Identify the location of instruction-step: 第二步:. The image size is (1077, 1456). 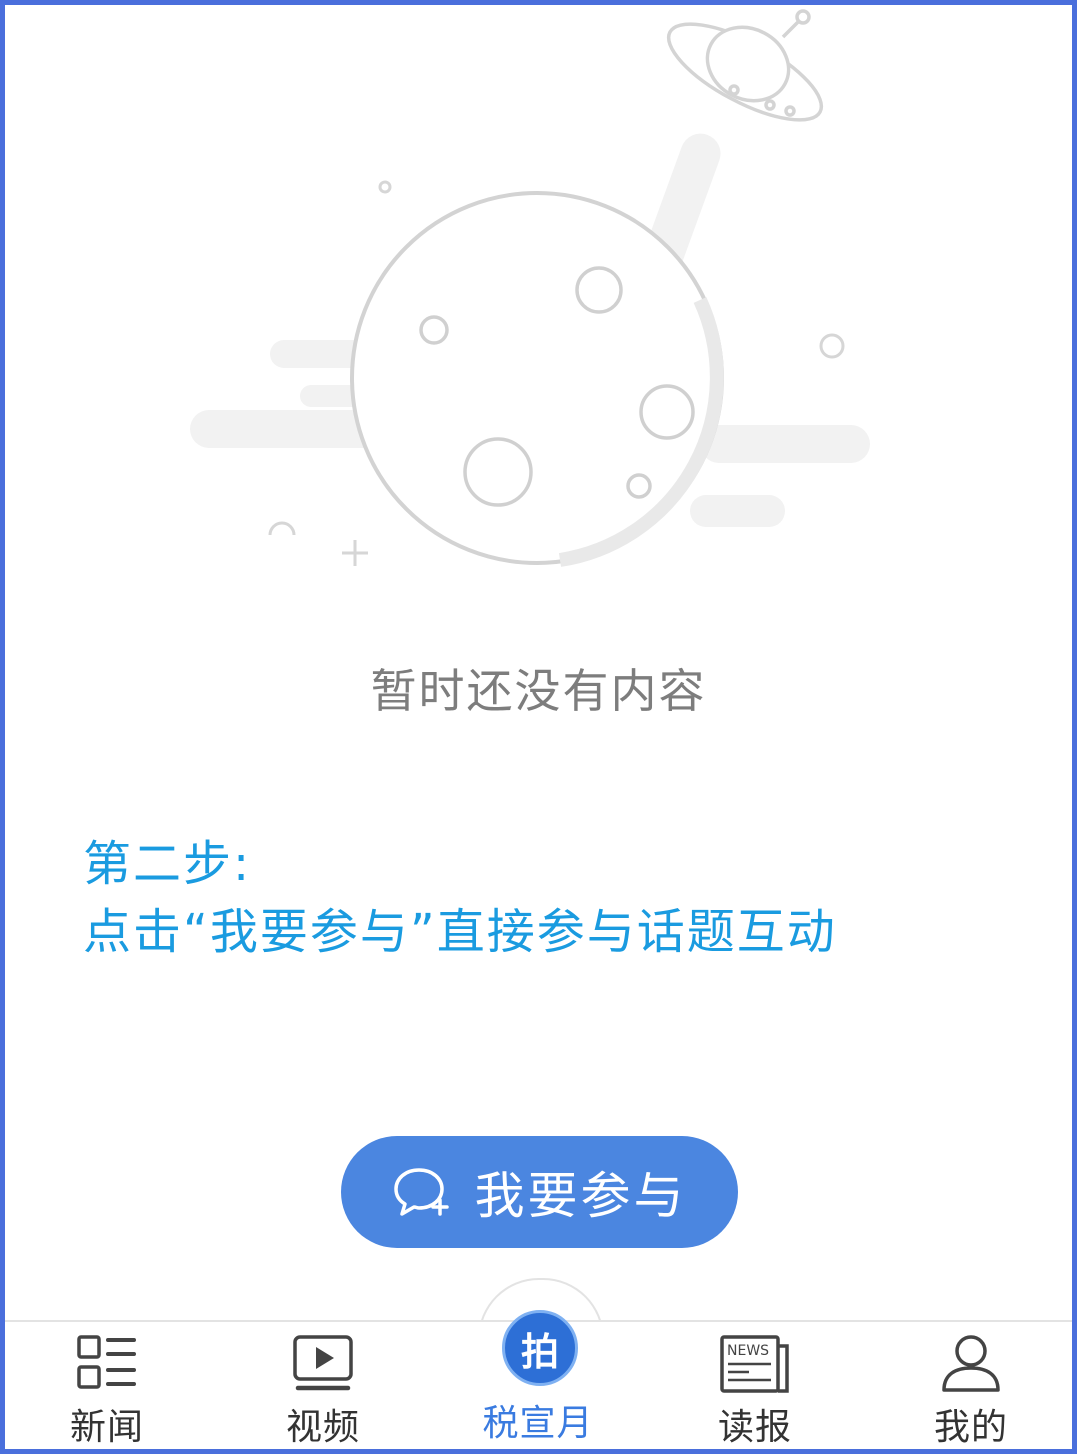
(167, 864).